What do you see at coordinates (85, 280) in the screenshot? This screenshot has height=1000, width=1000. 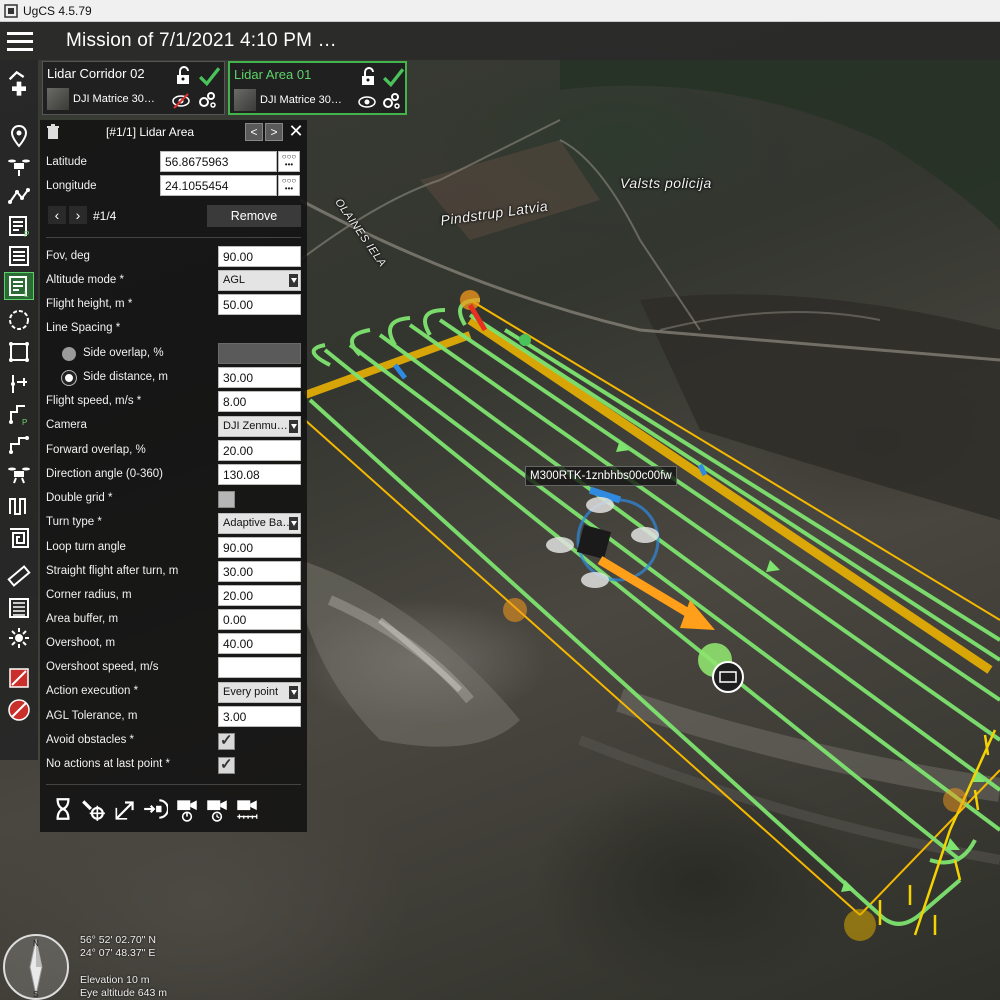 I see `altitude-mode-label: Altitude mode *` at bounding box center [85, 280].